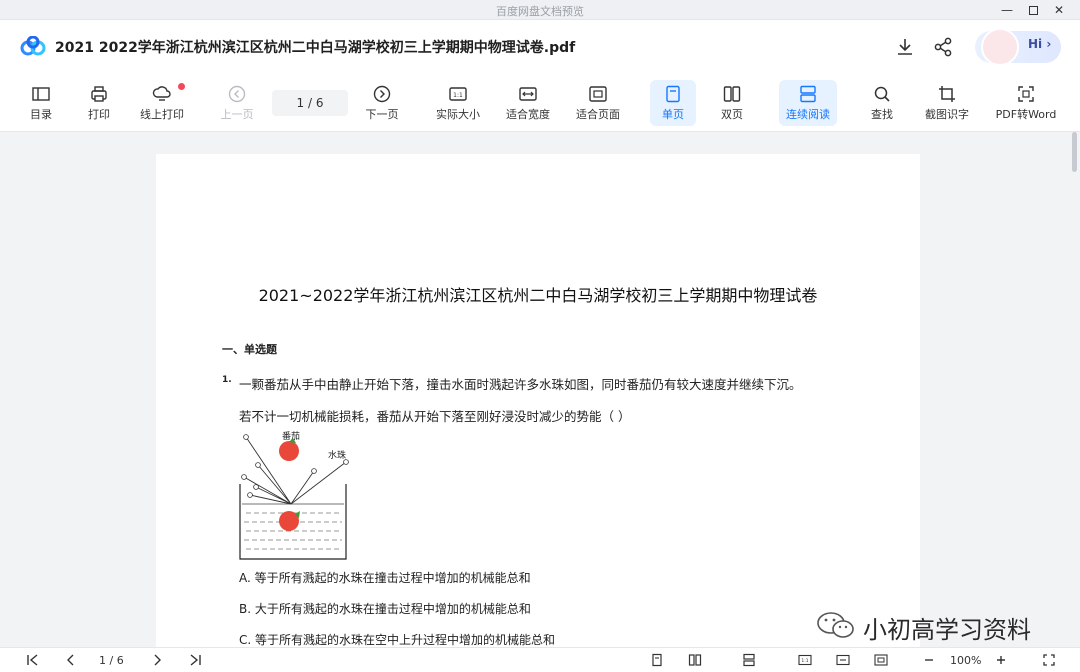  What do you see at coordinates (237, 94) in the screenshot?
I see `prev-page-icon` at bounding box center [237, 94].